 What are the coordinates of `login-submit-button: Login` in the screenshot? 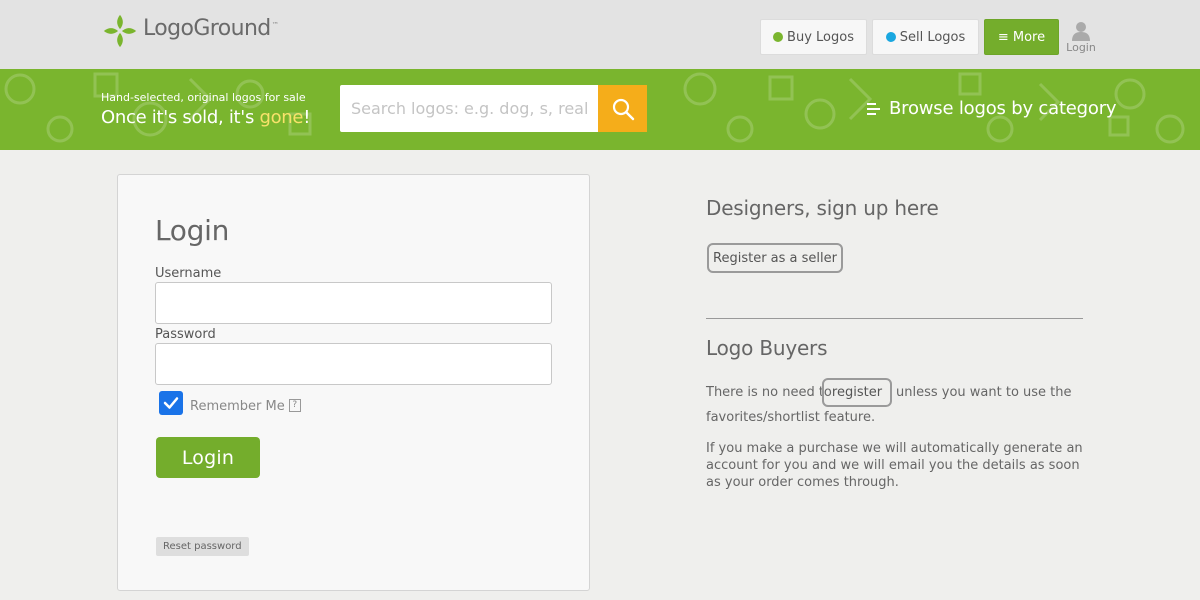 It's located at (208, 457).